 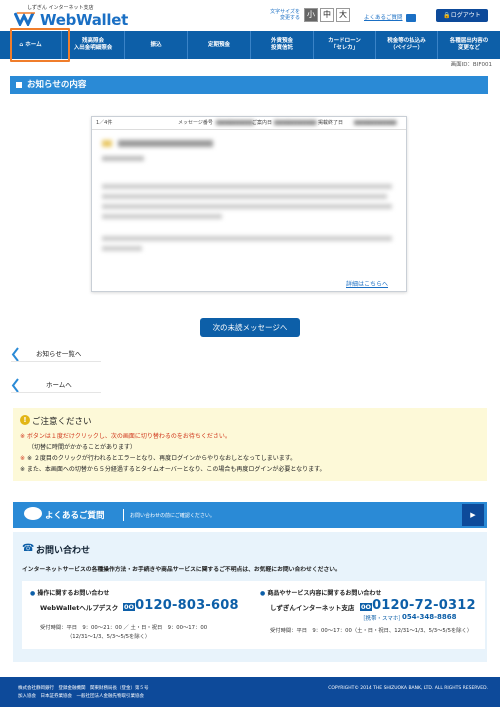 What do you see at coordinates (62, 422) in the screenshot?
I see `caution-title: ご注意ください` at bounding box center [62, 422].